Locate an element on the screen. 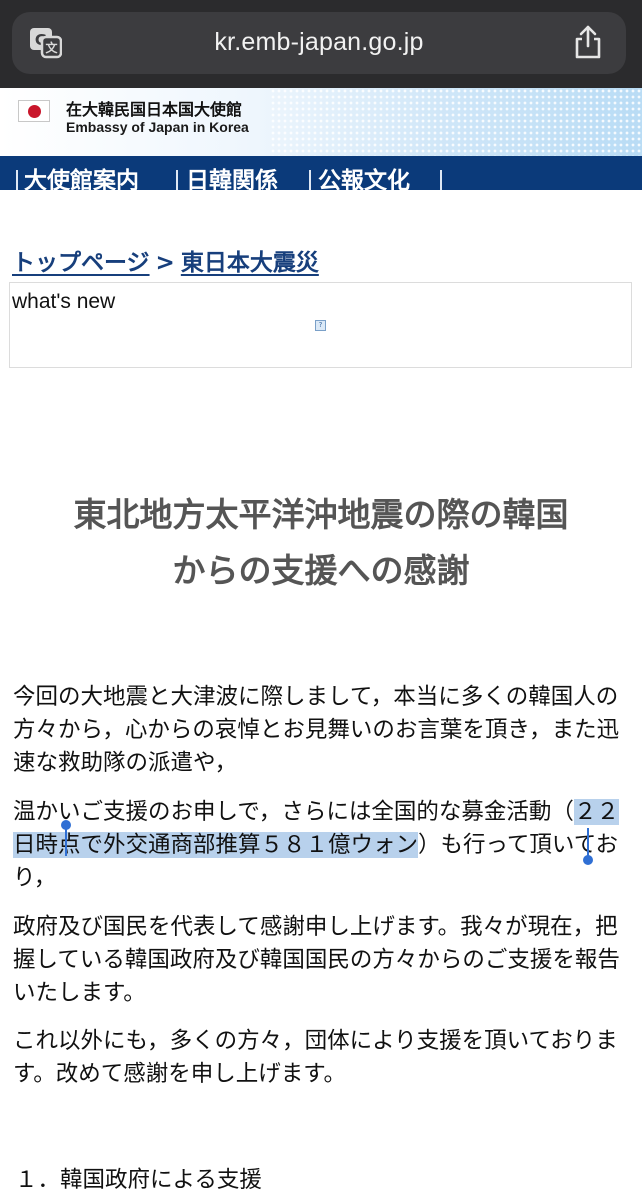 This screenshot has height=1200, width=642. nav-item-embassy-info: 大使館案内 is located at coordinates (81, 178).